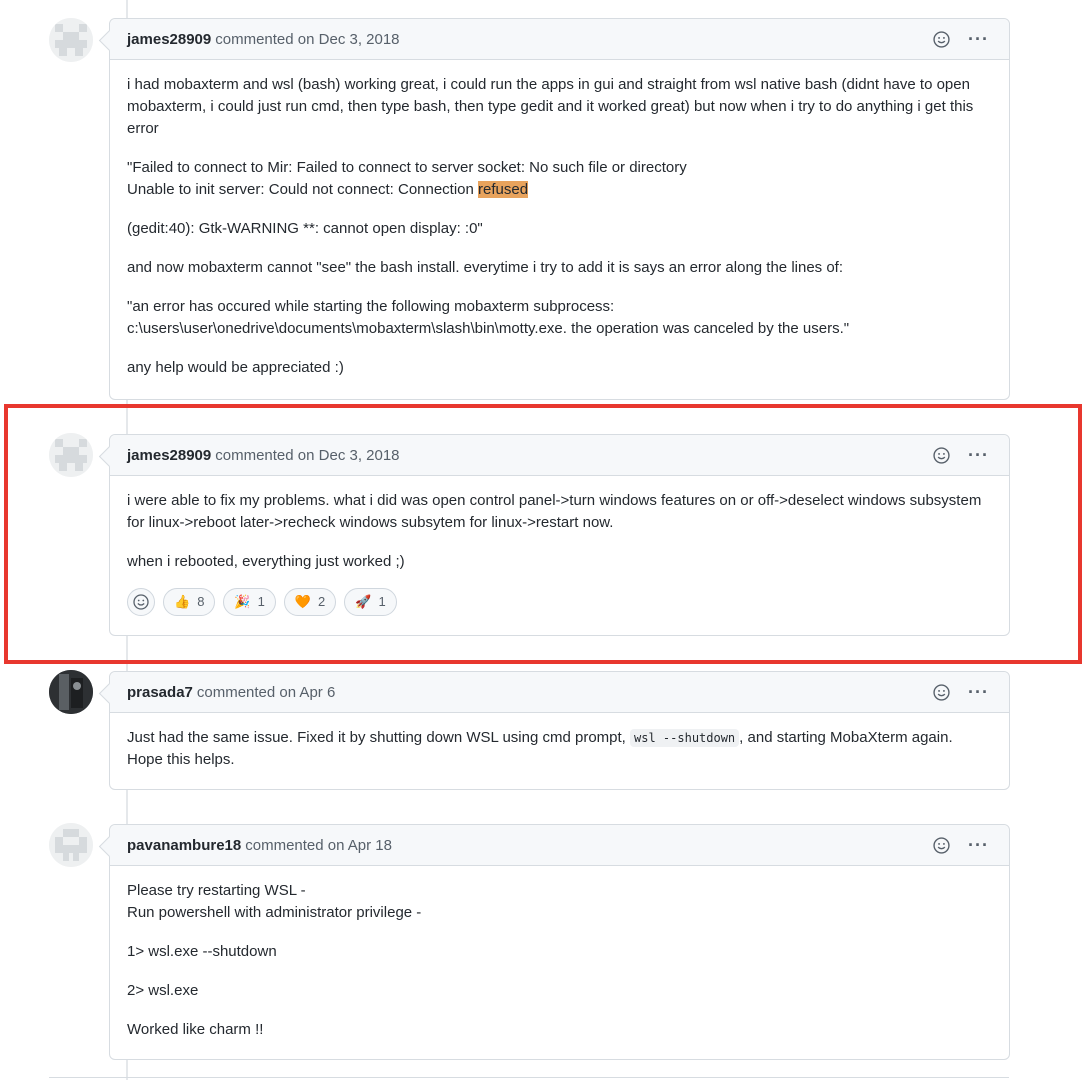 The image size is (1084, 1080). Describe the element at coordinates (266, 692) in the screenshot. I see `comment-timestamp: commented on Apr 6` at that location.